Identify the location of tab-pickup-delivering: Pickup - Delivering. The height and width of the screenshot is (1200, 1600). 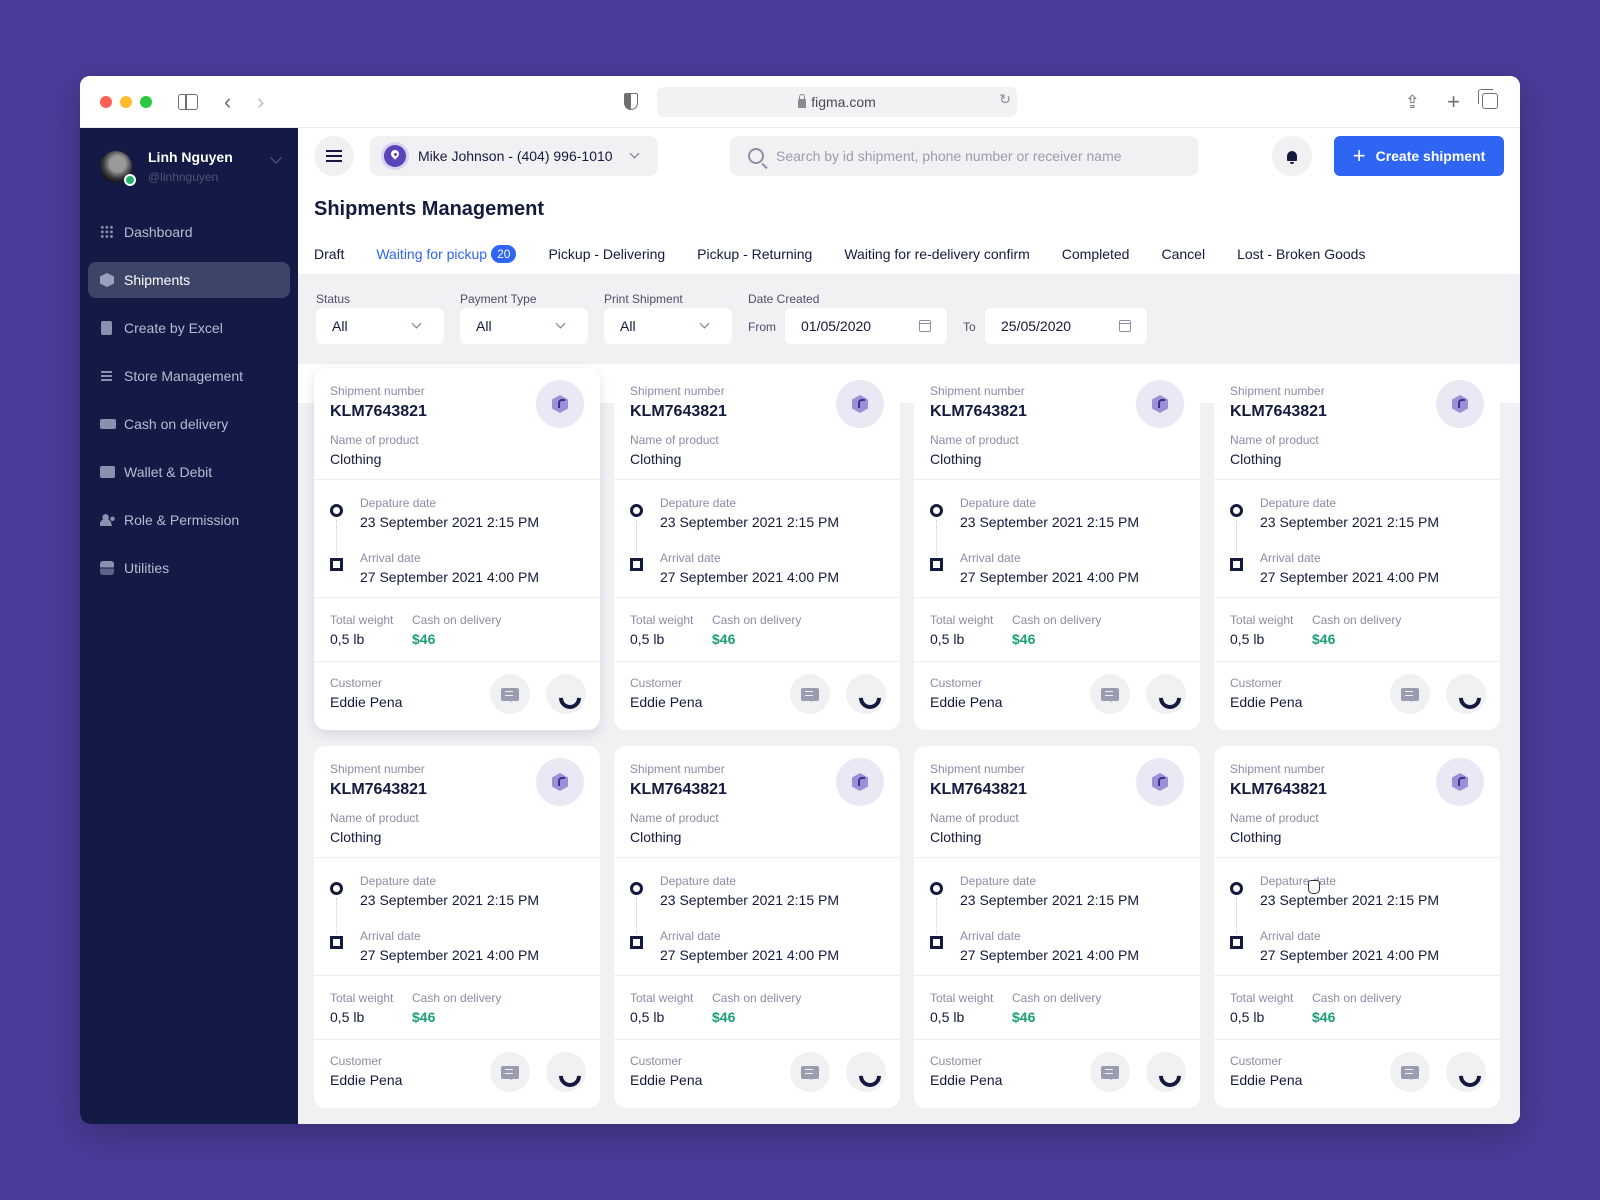
(606, 254).